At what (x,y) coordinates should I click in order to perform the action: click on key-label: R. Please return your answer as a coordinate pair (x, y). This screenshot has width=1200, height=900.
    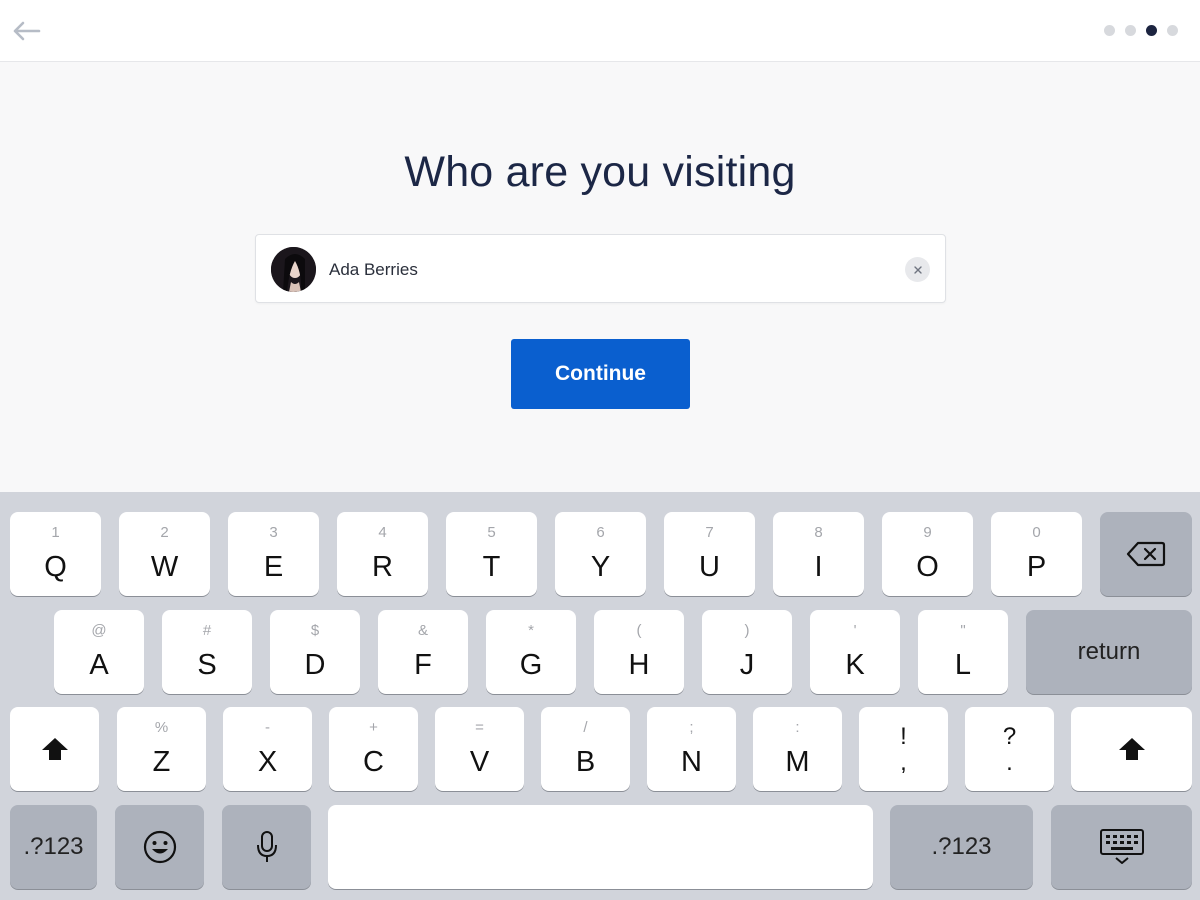
    Looking at the image, I should click on (382, 567).